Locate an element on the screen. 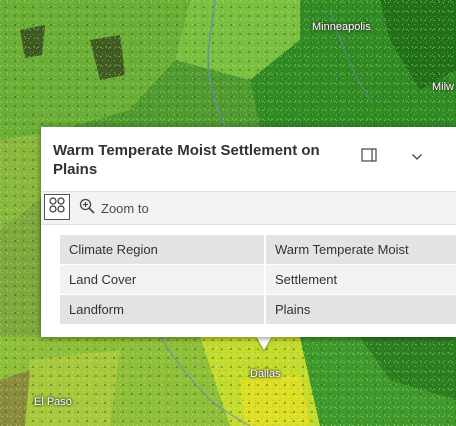 This screenshot has height=426, width=456. dock-side-icon is located at coordinates (369, 157).